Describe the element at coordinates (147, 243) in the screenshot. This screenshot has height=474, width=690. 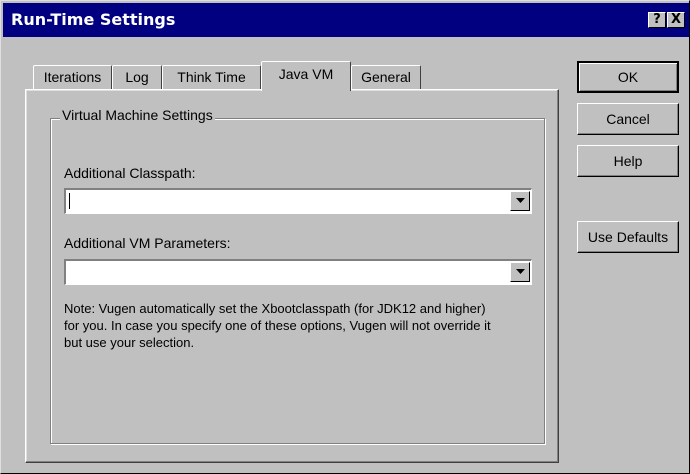
I see `vm-parameters-label: Additional VM Parameters:` at that location.